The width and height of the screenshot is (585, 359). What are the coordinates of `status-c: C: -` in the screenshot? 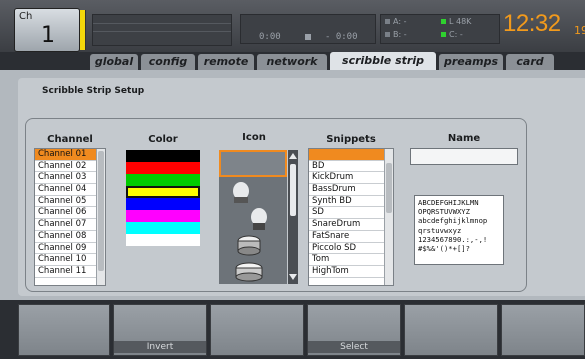 It's located at (456, 34).